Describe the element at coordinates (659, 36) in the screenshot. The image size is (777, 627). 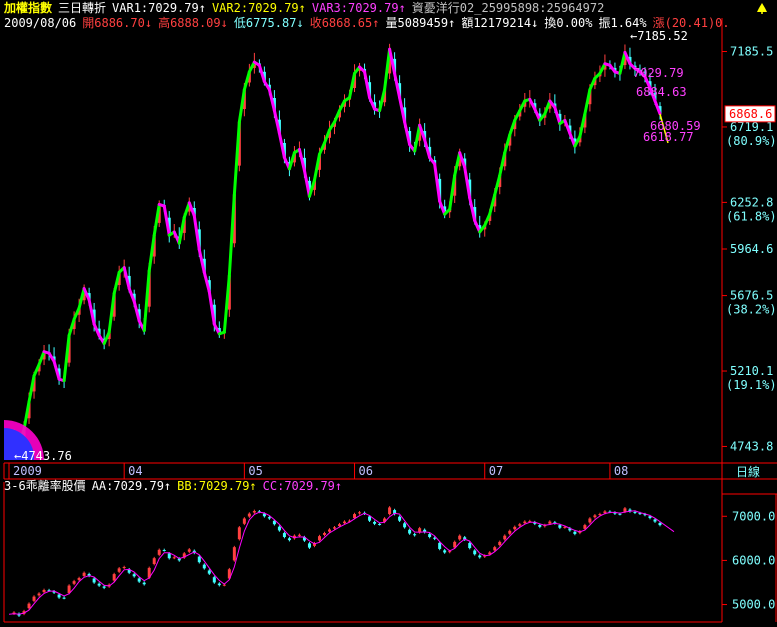
I see `high-annotation: ←7185.52` at that location.